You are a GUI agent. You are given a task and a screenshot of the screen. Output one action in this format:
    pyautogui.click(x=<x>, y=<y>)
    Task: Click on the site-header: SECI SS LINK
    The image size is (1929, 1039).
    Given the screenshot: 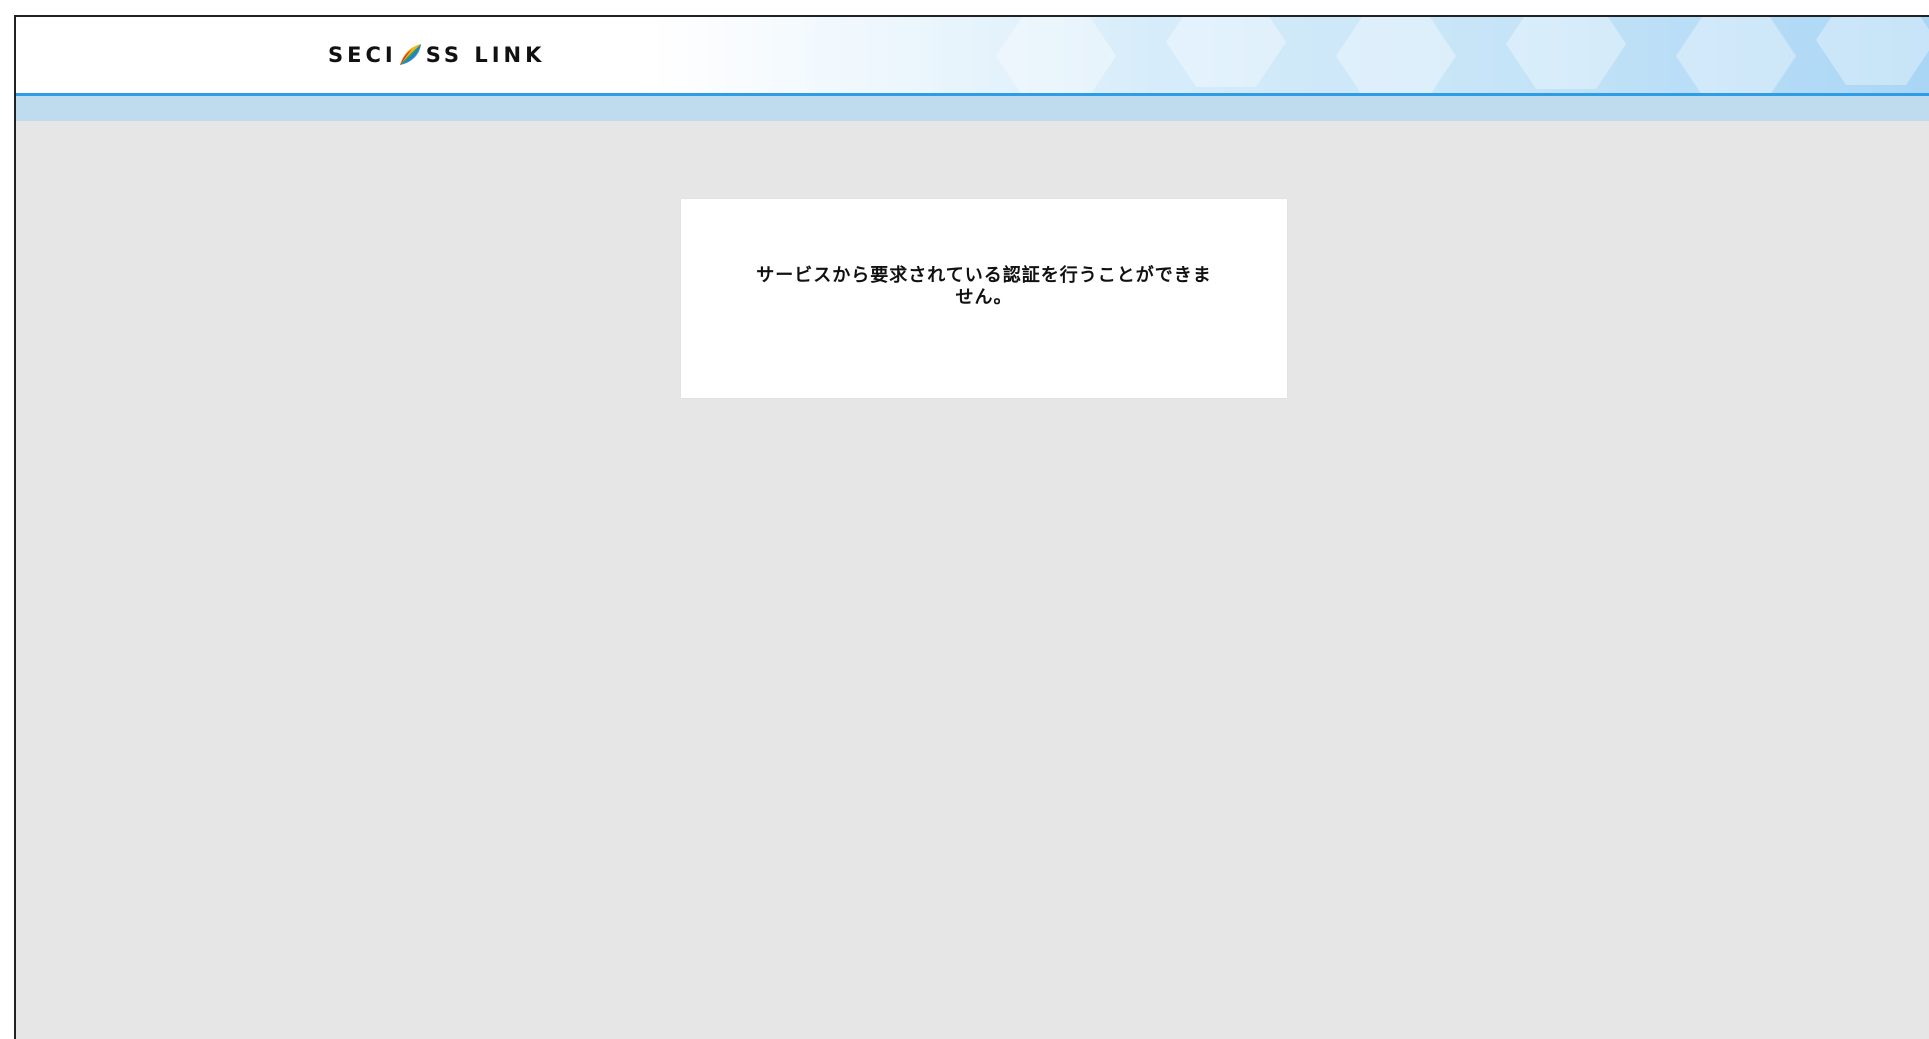 What is the action you would take?
    pyautogui.click(x=972, y=56)
    